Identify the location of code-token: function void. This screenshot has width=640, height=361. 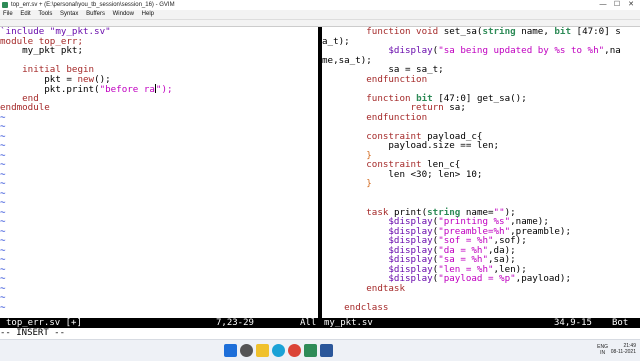
(402, 32).